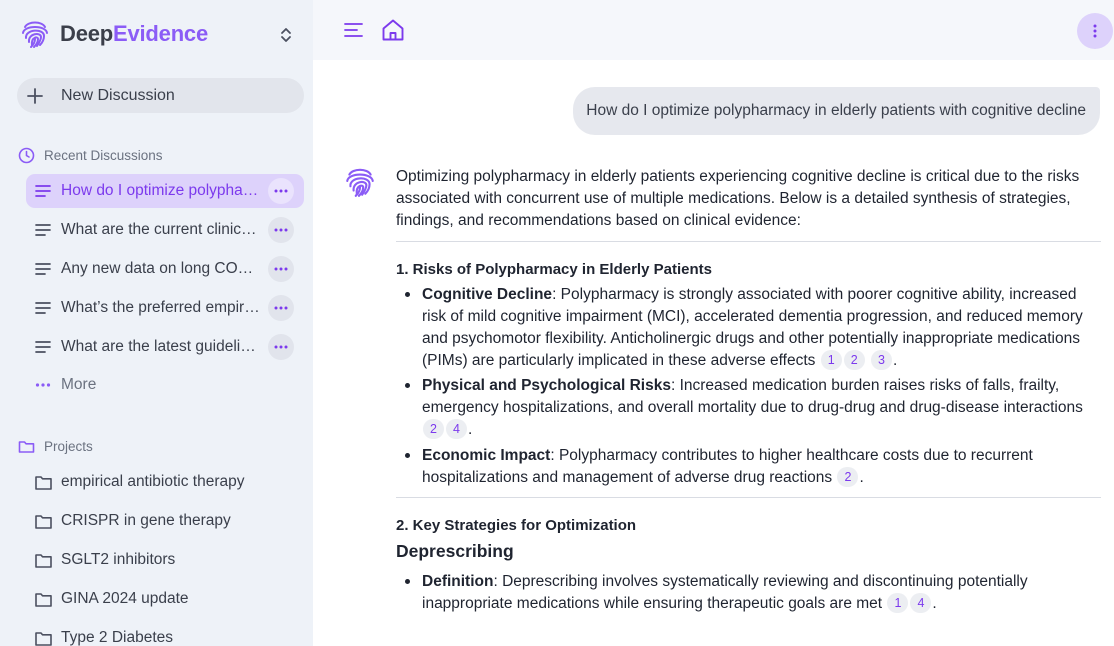 This screenshot has height=646, width=1114. Describe the element at coordinates (882, 359) in the screenshot. I see `citation-badge: 3` at that location.